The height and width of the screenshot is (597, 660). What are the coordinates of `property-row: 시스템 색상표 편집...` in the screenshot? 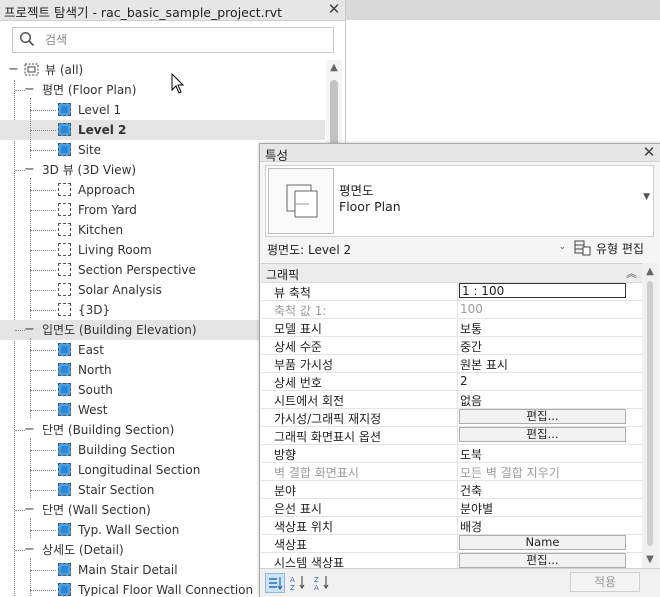 It's located at (451, 560).